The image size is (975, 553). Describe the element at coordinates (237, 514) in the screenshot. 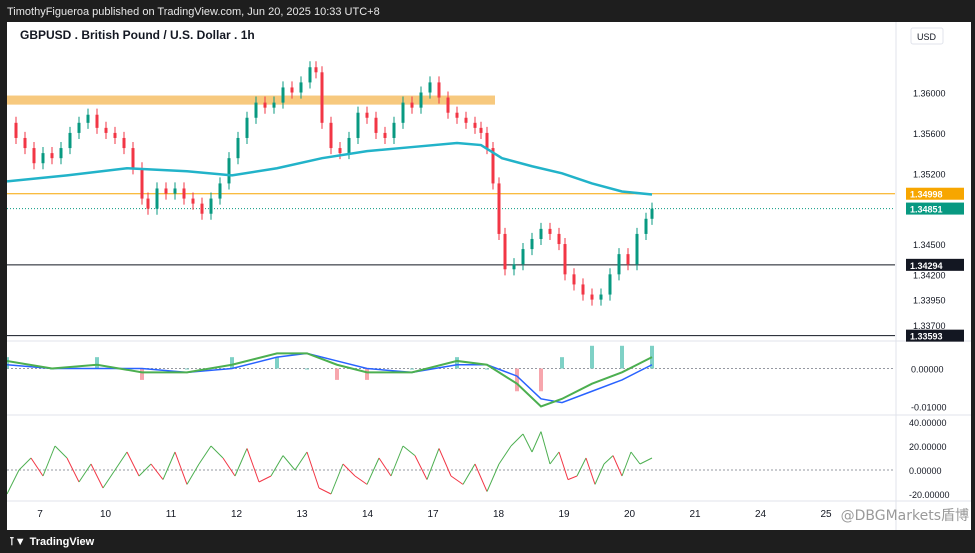

I see `x-tick-label: 12` at that location.